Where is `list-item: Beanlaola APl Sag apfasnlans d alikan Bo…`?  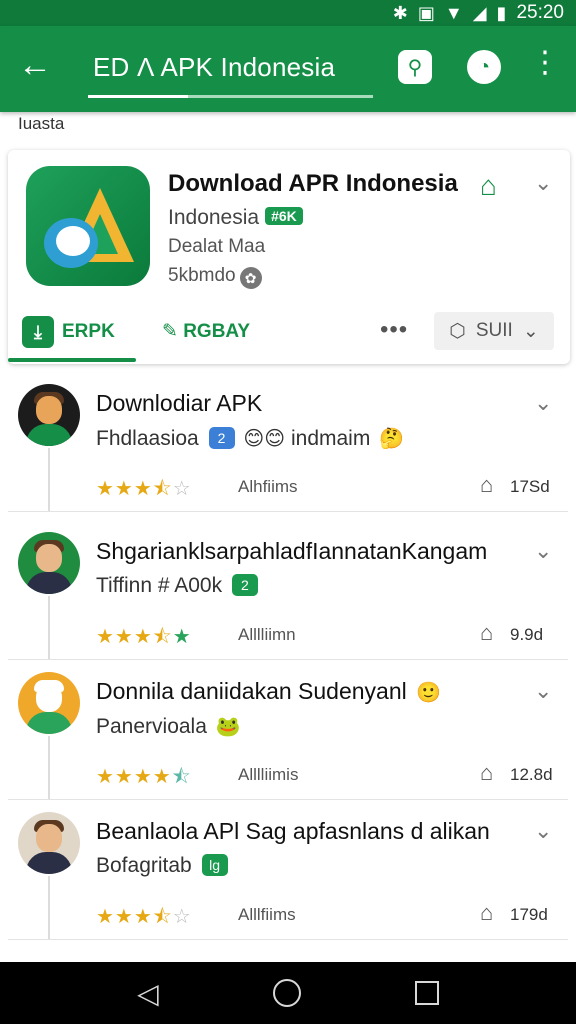
list-item: Beanlaola APl Sag apfasnlans d alikan Bo… is located at coordinates (288, 870).